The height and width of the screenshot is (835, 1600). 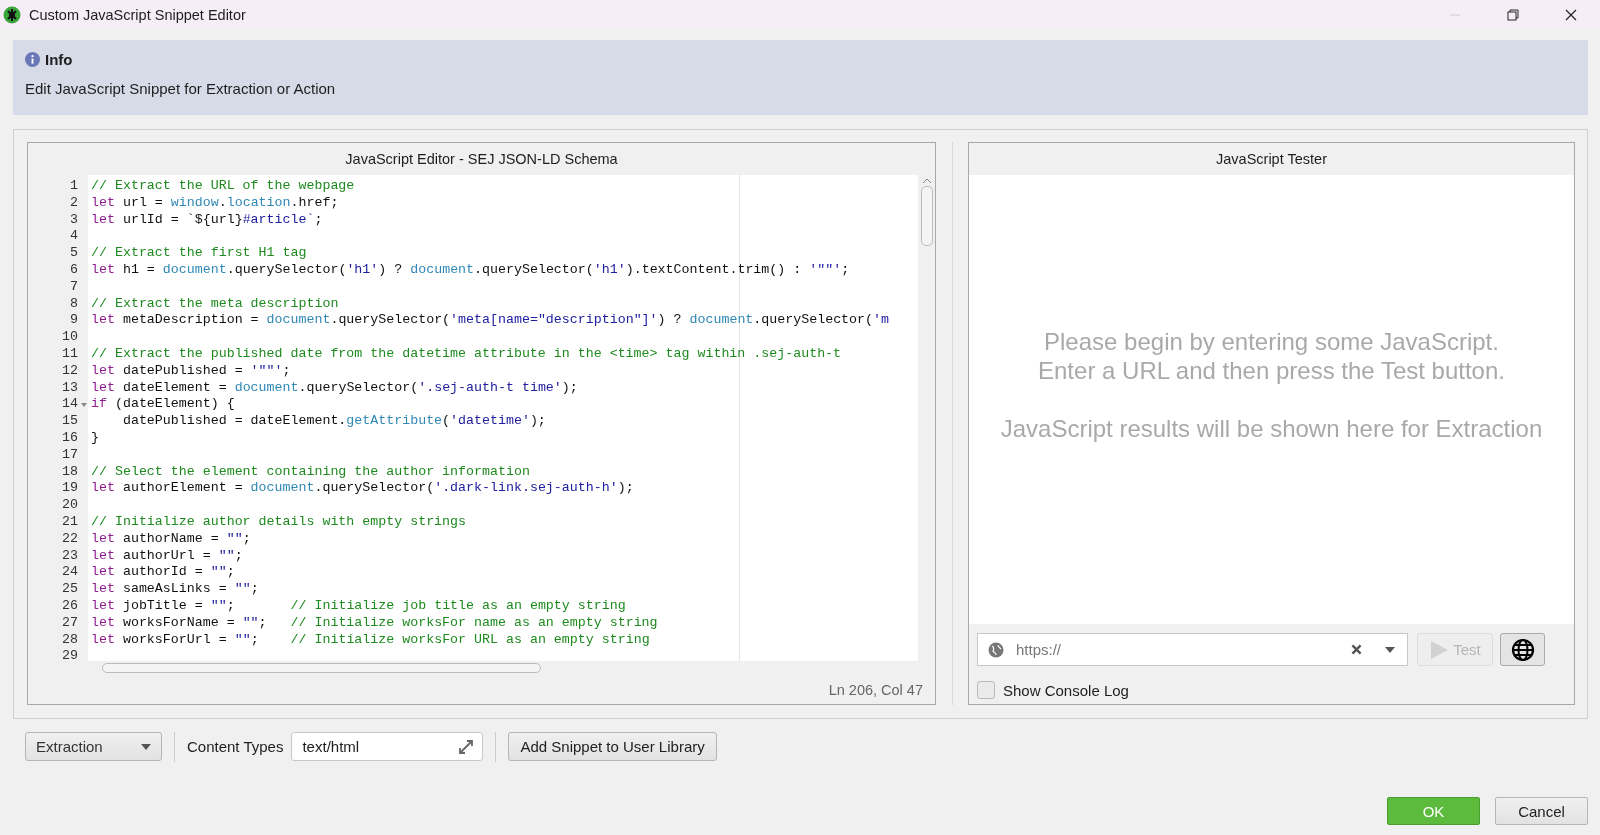 What do you see at coordinates (926, 181) in the screenshot?
I see `scroll-up-icon` at bounding box center [926, 181].